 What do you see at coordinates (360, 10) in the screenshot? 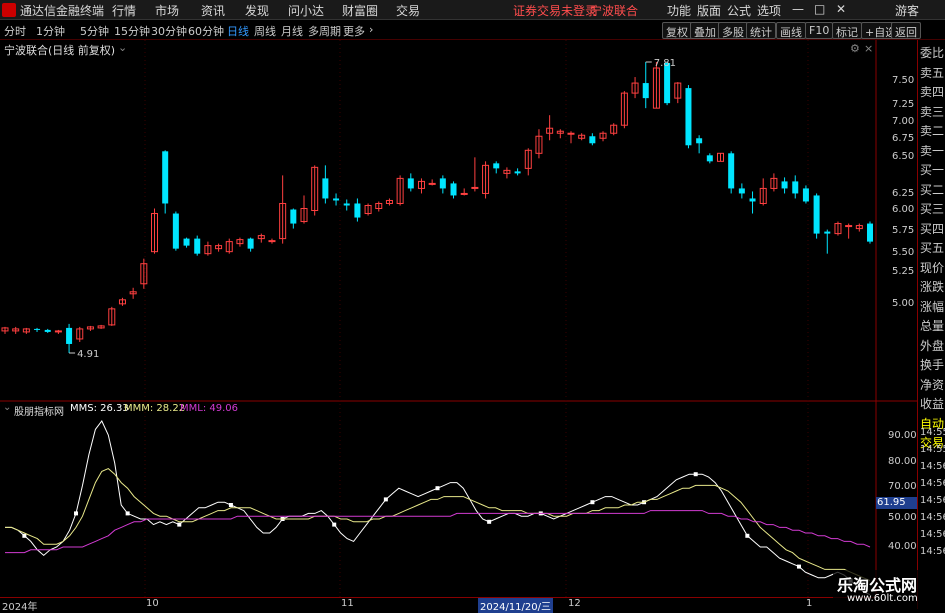
I see `menu-item-community: 财富圈` at bounding box center [360, 10].